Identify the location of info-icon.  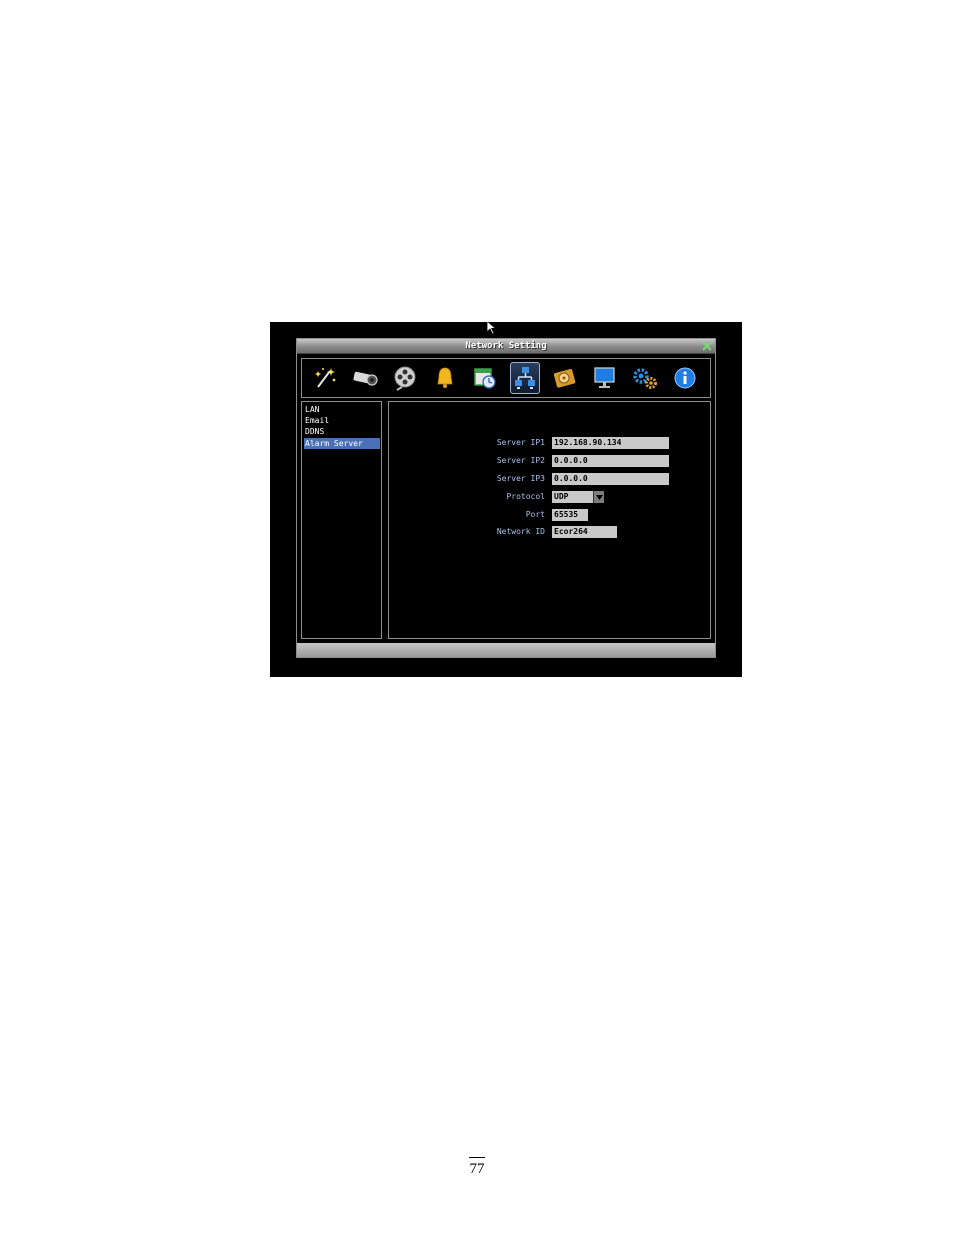
(685, 378).